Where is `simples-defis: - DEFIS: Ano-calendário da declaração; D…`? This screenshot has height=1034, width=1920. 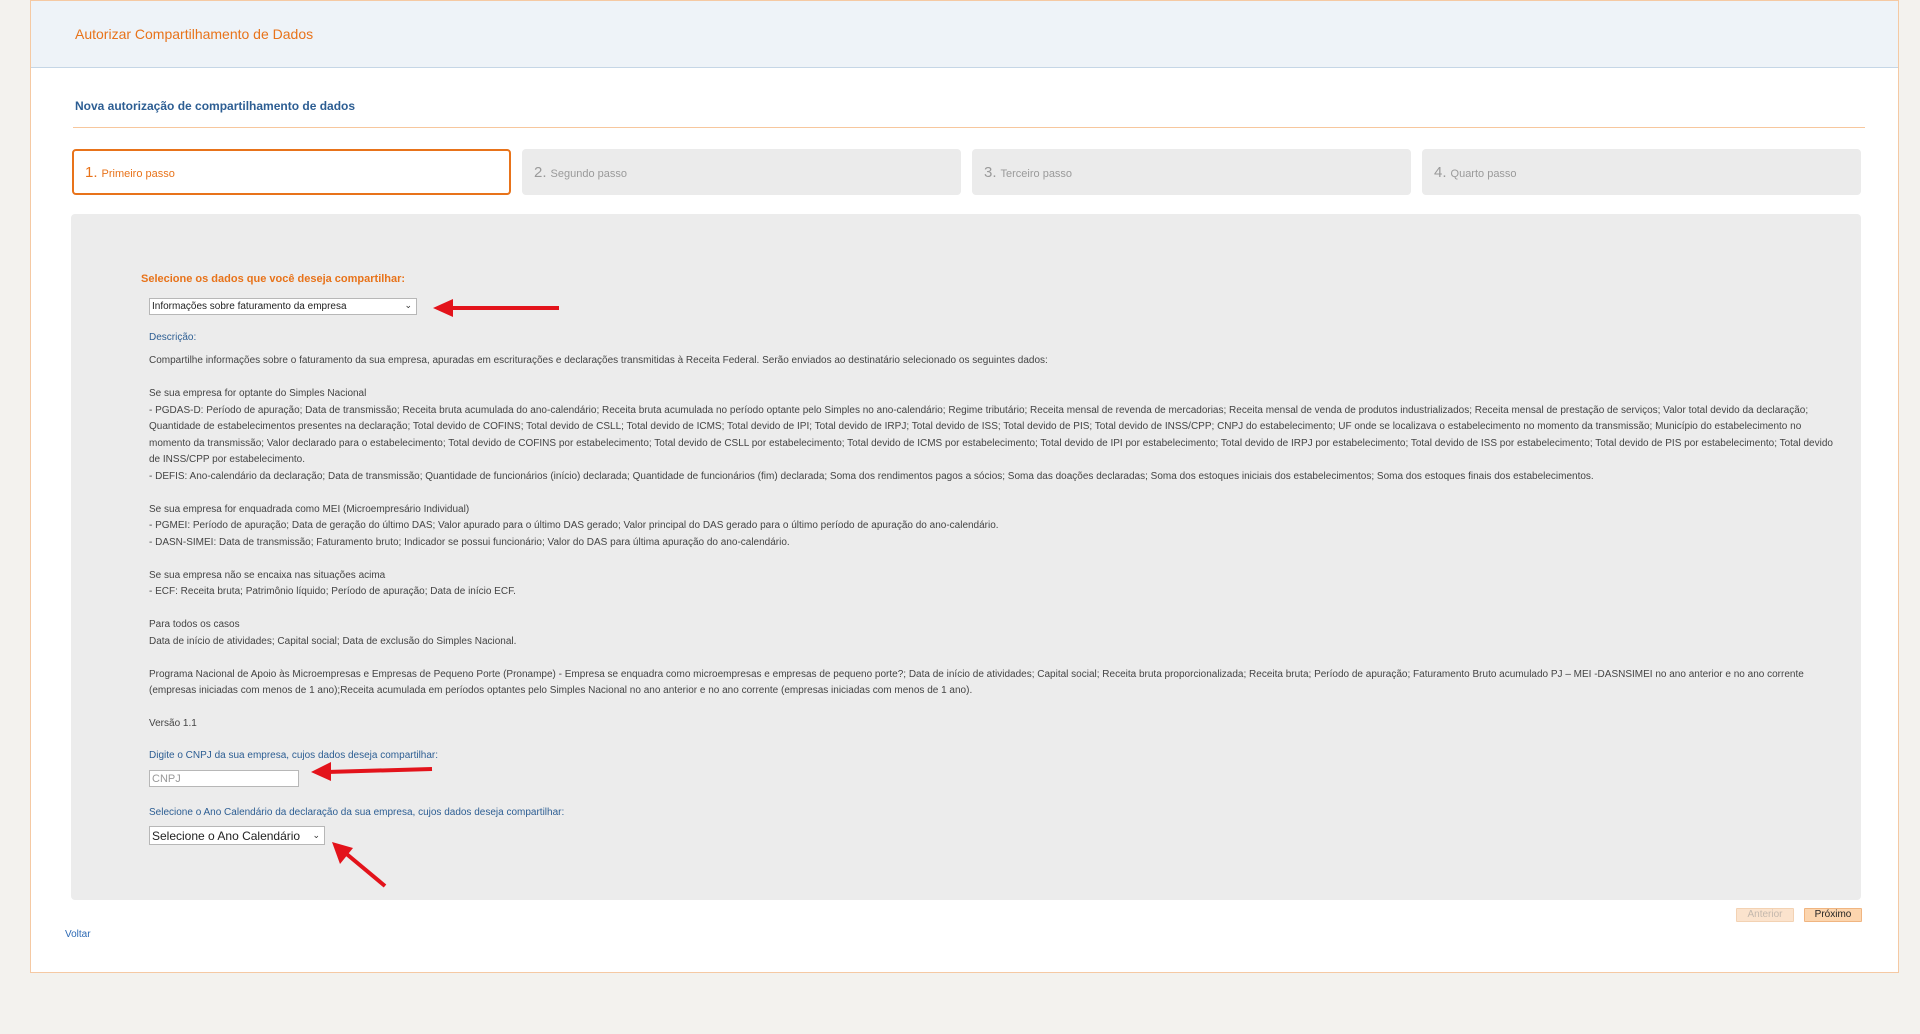 simples-defis: - DEFIS: Ano-calendário da declaração; D… is located at coordinates (871, 476).